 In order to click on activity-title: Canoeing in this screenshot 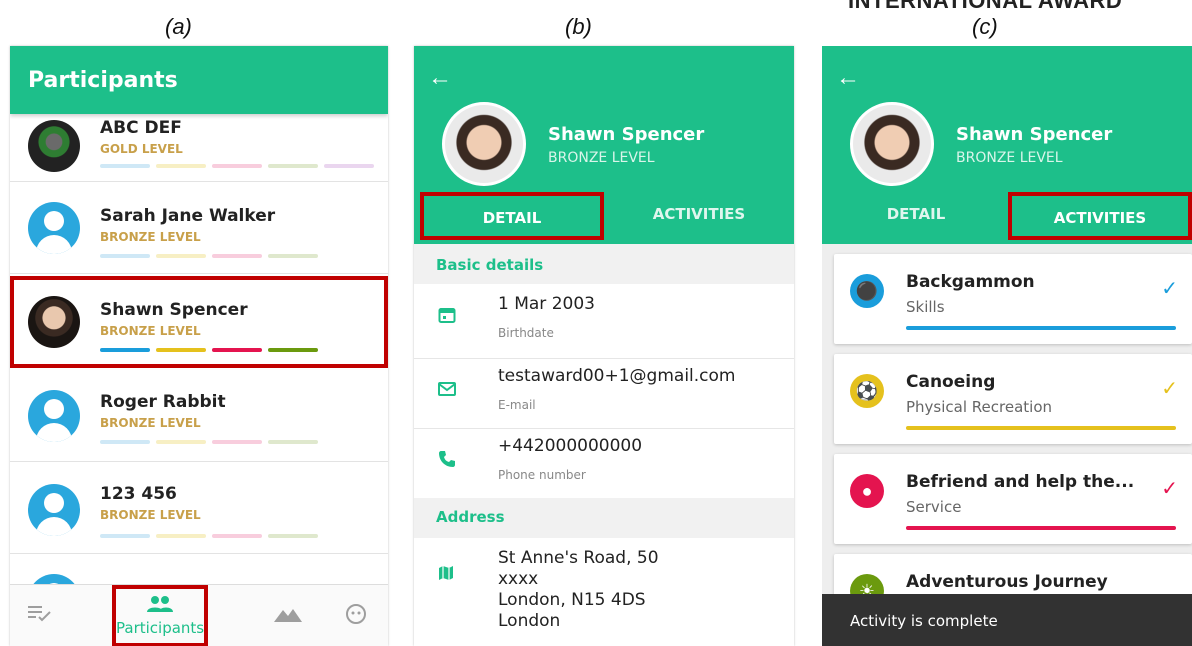, I will do `click(951, 382)`.